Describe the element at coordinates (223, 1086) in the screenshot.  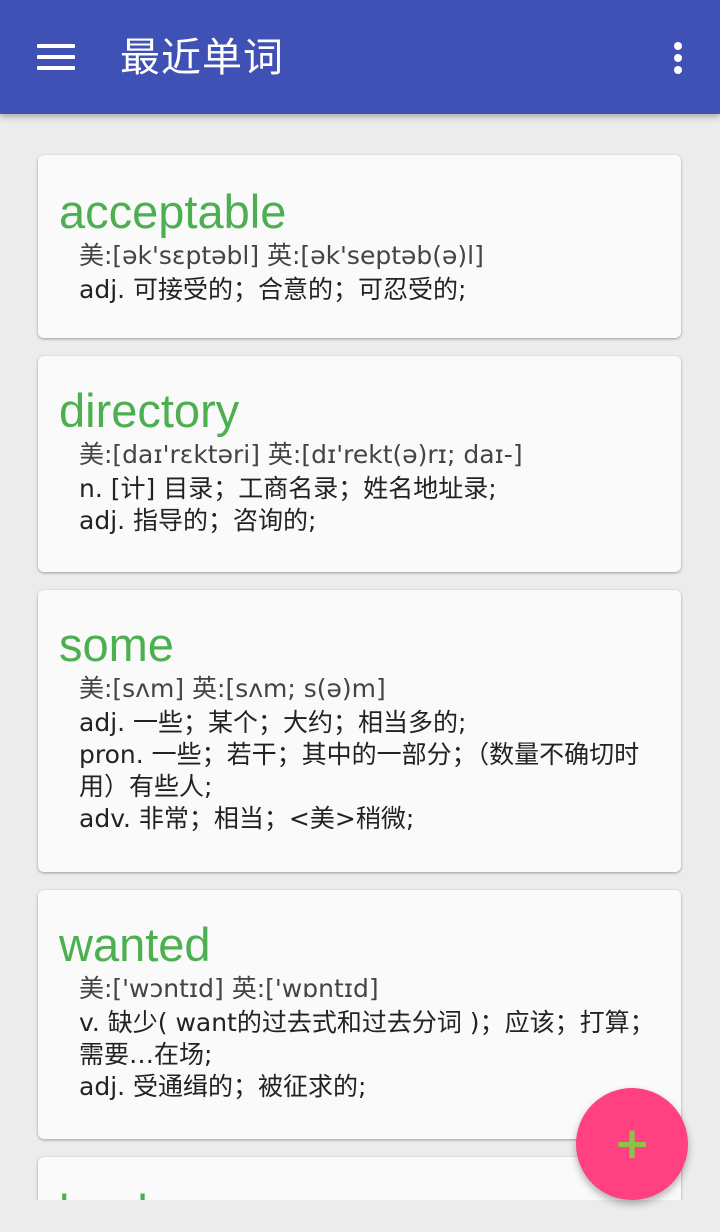
I see `definition-line: adj. 受通缉的；被征求的;` at that location.